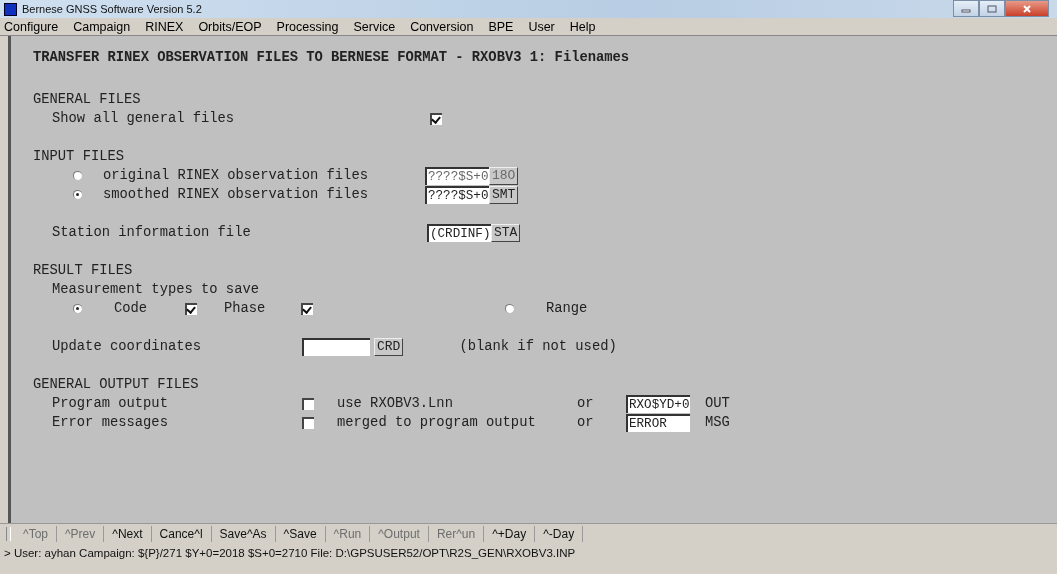 This screenshot has height=574, width=1057. I want to click on input-field: ????$S+0, so click(457, 194).